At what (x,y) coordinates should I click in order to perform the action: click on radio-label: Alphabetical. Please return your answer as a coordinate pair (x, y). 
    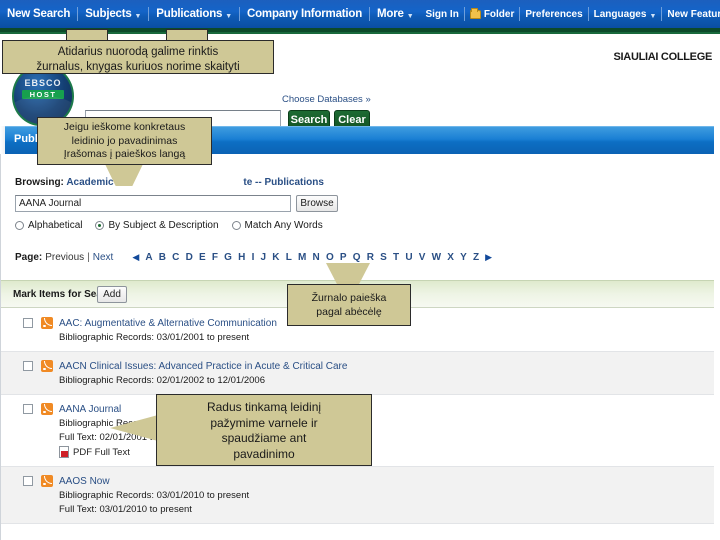
    Looking at the image, I should click on (55, 225).